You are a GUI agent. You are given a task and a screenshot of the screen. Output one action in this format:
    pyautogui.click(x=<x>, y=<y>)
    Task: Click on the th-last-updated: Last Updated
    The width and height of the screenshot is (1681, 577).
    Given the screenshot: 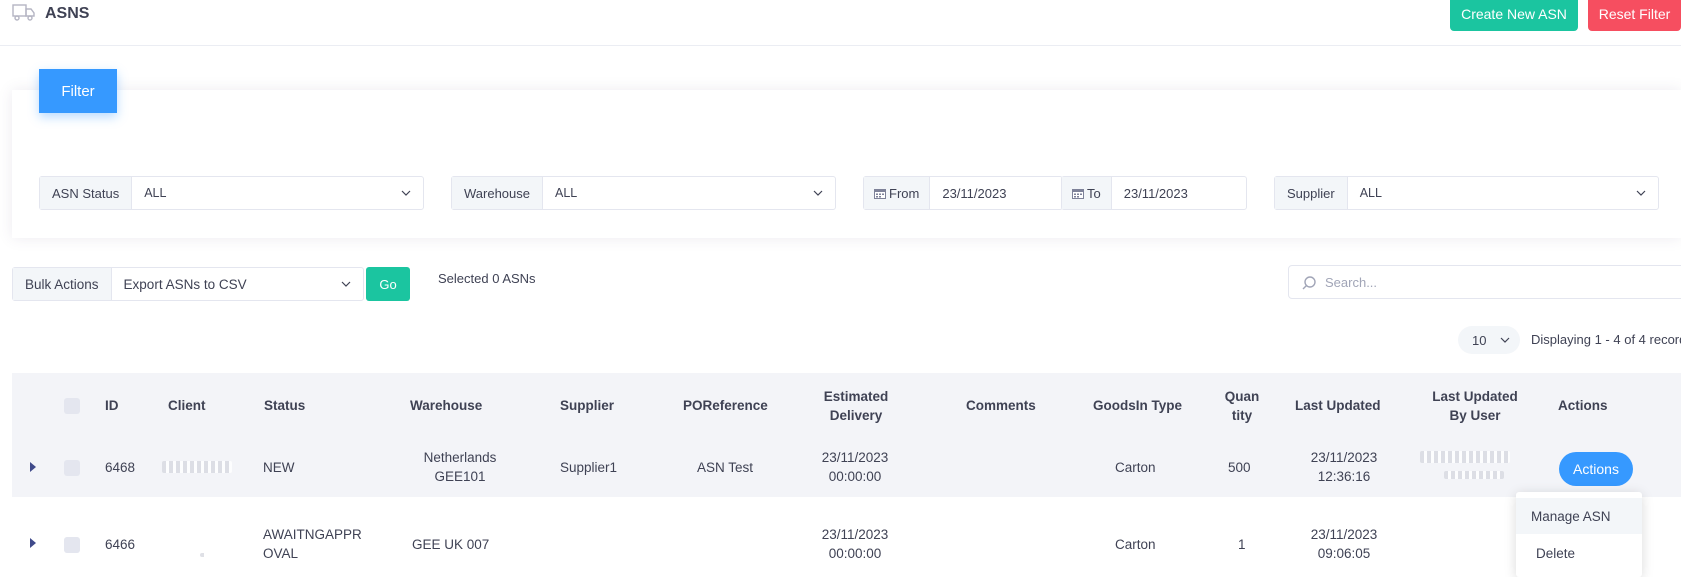 What is the action you would take?
    pyautogui.click(x=1338, y=405)
    